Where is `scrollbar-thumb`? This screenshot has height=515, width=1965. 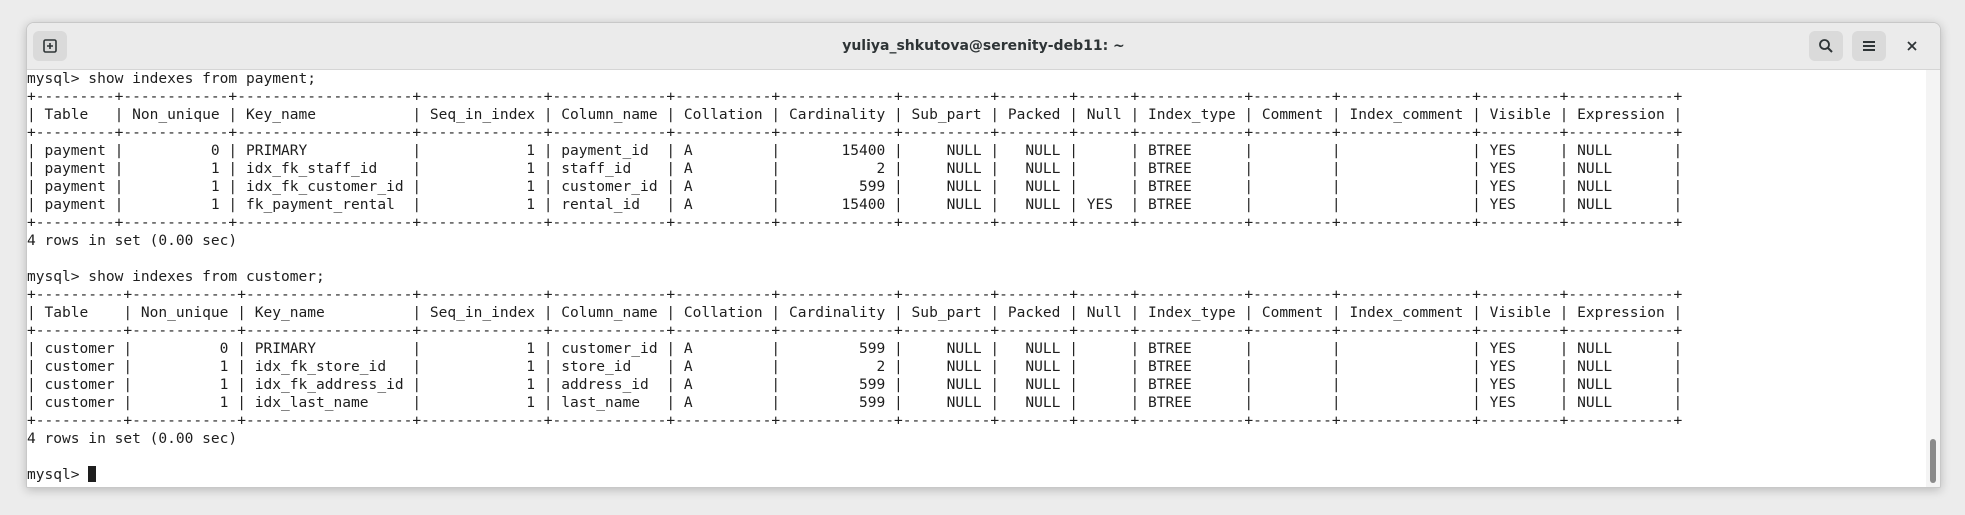 scrollbar-thumb is located at coordinates (1933, 461).